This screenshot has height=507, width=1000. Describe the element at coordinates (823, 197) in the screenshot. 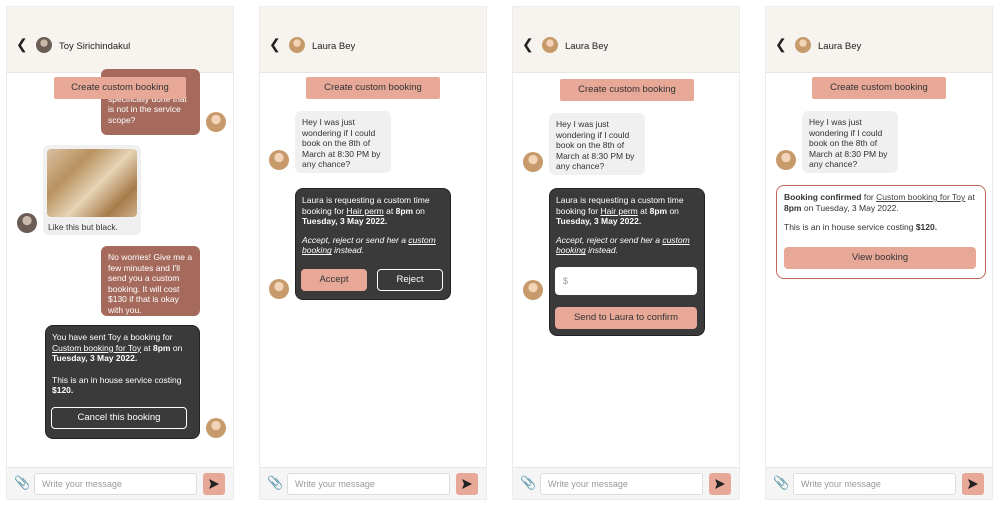

I see `confirmed-title: Booking confirmed` at that location.